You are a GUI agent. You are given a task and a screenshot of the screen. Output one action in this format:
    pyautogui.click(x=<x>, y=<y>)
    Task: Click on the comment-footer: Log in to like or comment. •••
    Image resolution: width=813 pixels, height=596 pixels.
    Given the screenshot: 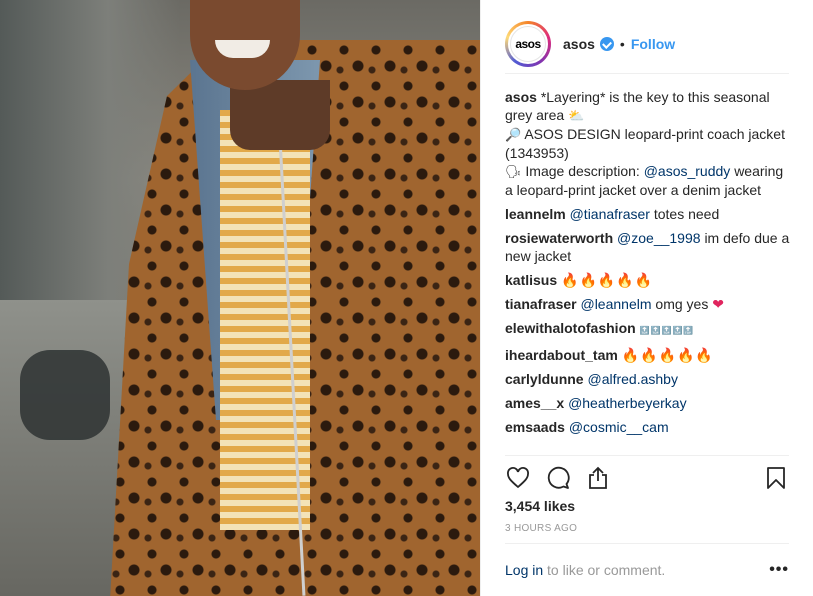 What is the action you would take?
    pyautogui.click(x=647, y=569)
    